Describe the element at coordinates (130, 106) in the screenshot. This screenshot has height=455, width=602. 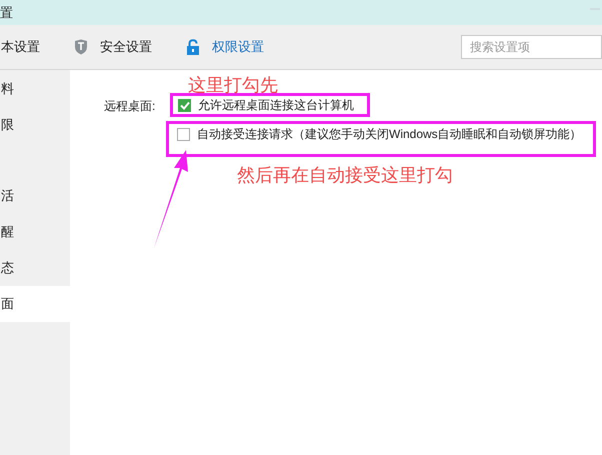
I see `setting-label: 远程桌面:` at that location.